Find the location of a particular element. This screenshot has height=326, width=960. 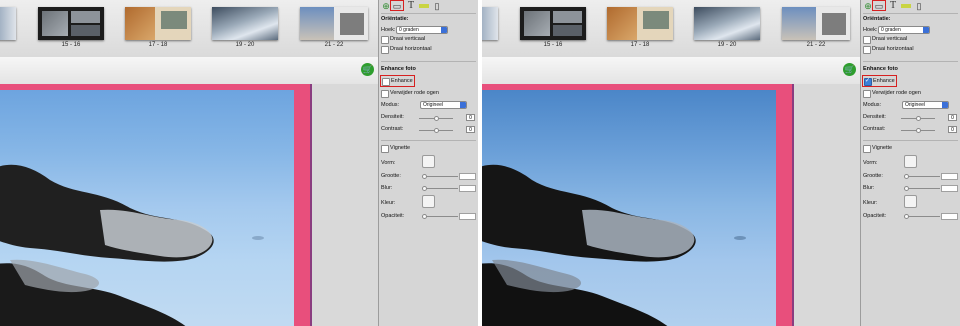

mode-label: Modus: is located at coordinates (390, 105).